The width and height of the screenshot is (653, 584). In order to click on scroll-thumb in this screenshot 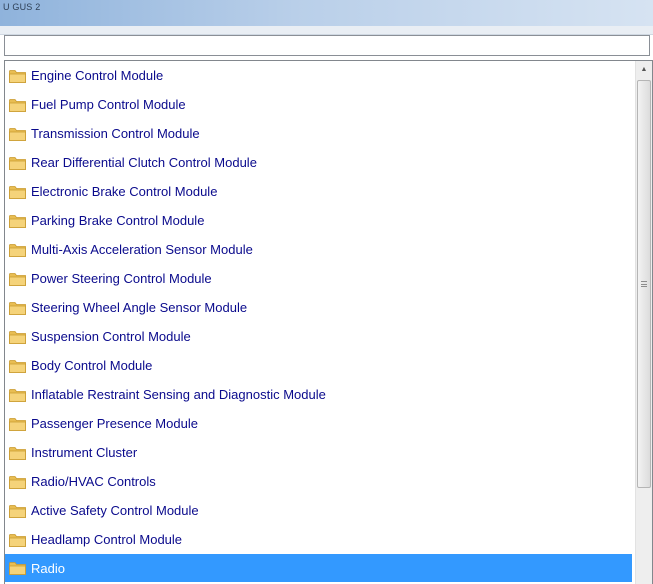, I will do `click(644, 284)`.